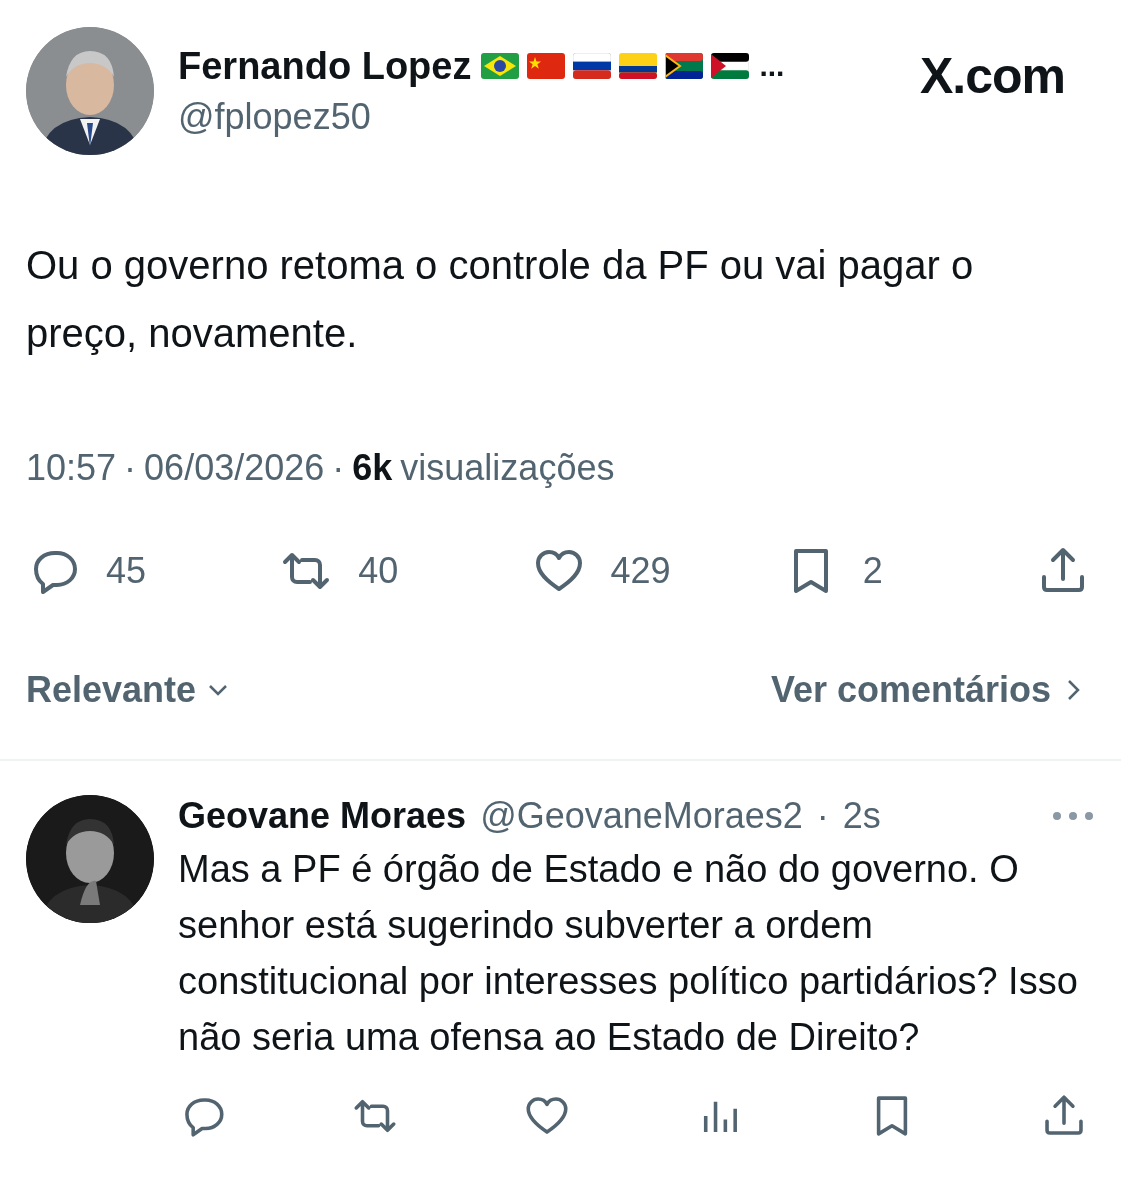 This screenshot has height=1200, width=1121. I want to click on action-count: 429, so click(640, 571).